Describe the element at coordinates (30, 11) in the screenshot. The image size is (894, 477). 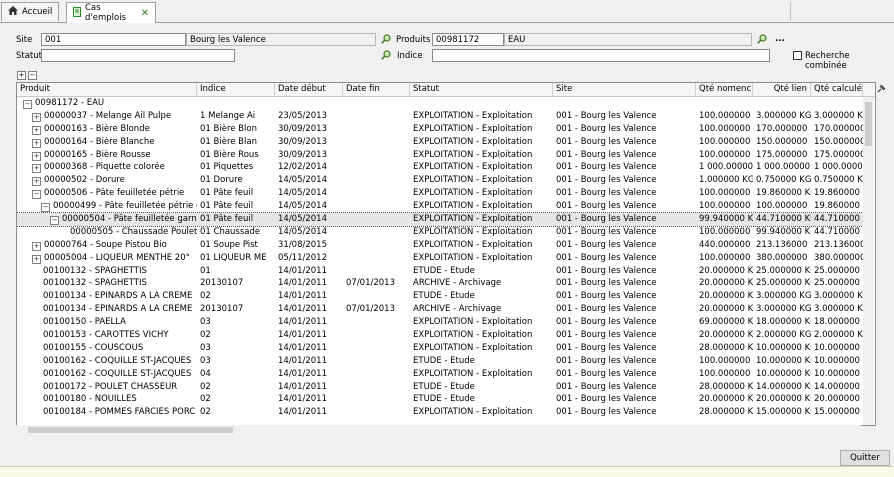
I see `tab-accueil: Accueil` at that location.